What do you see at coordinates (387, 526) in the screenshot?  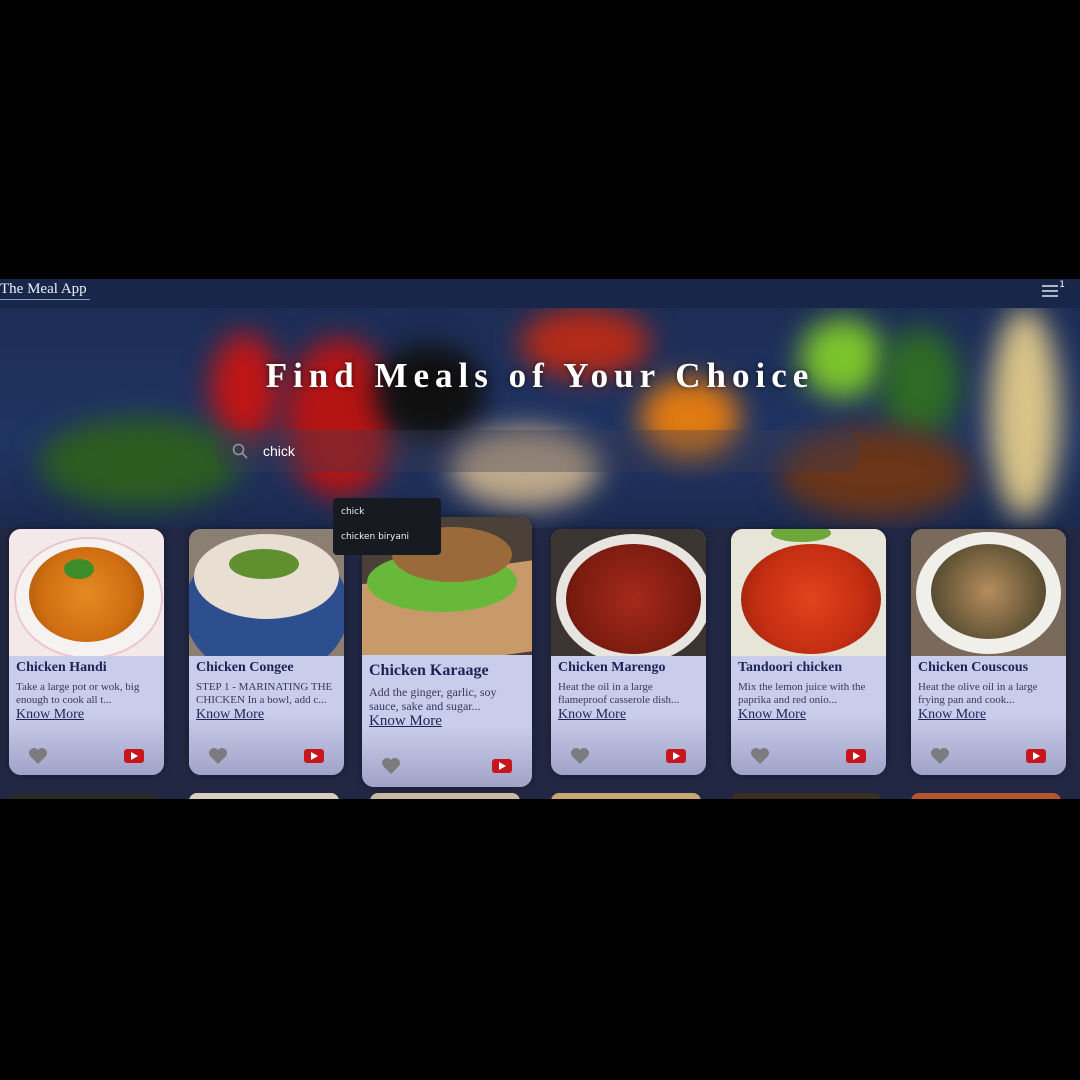 I see `search-suggestions-dropdown: chick chicken biryani` at bounding box center [387, 526].